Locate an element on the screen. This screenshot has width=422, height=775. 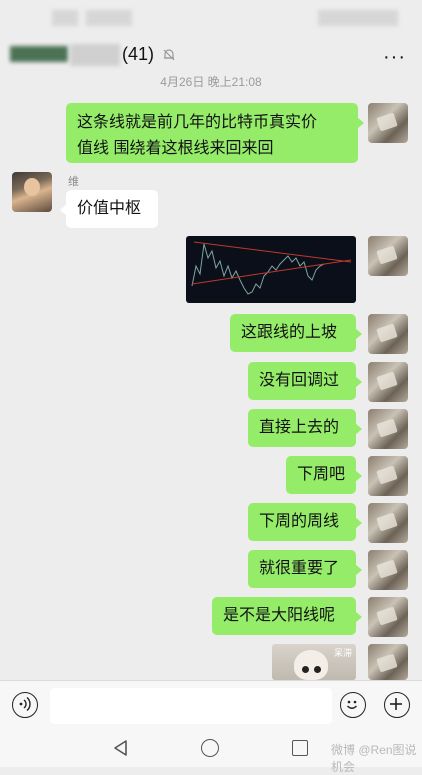
status-blur-left is located at coordinates (65, 18).